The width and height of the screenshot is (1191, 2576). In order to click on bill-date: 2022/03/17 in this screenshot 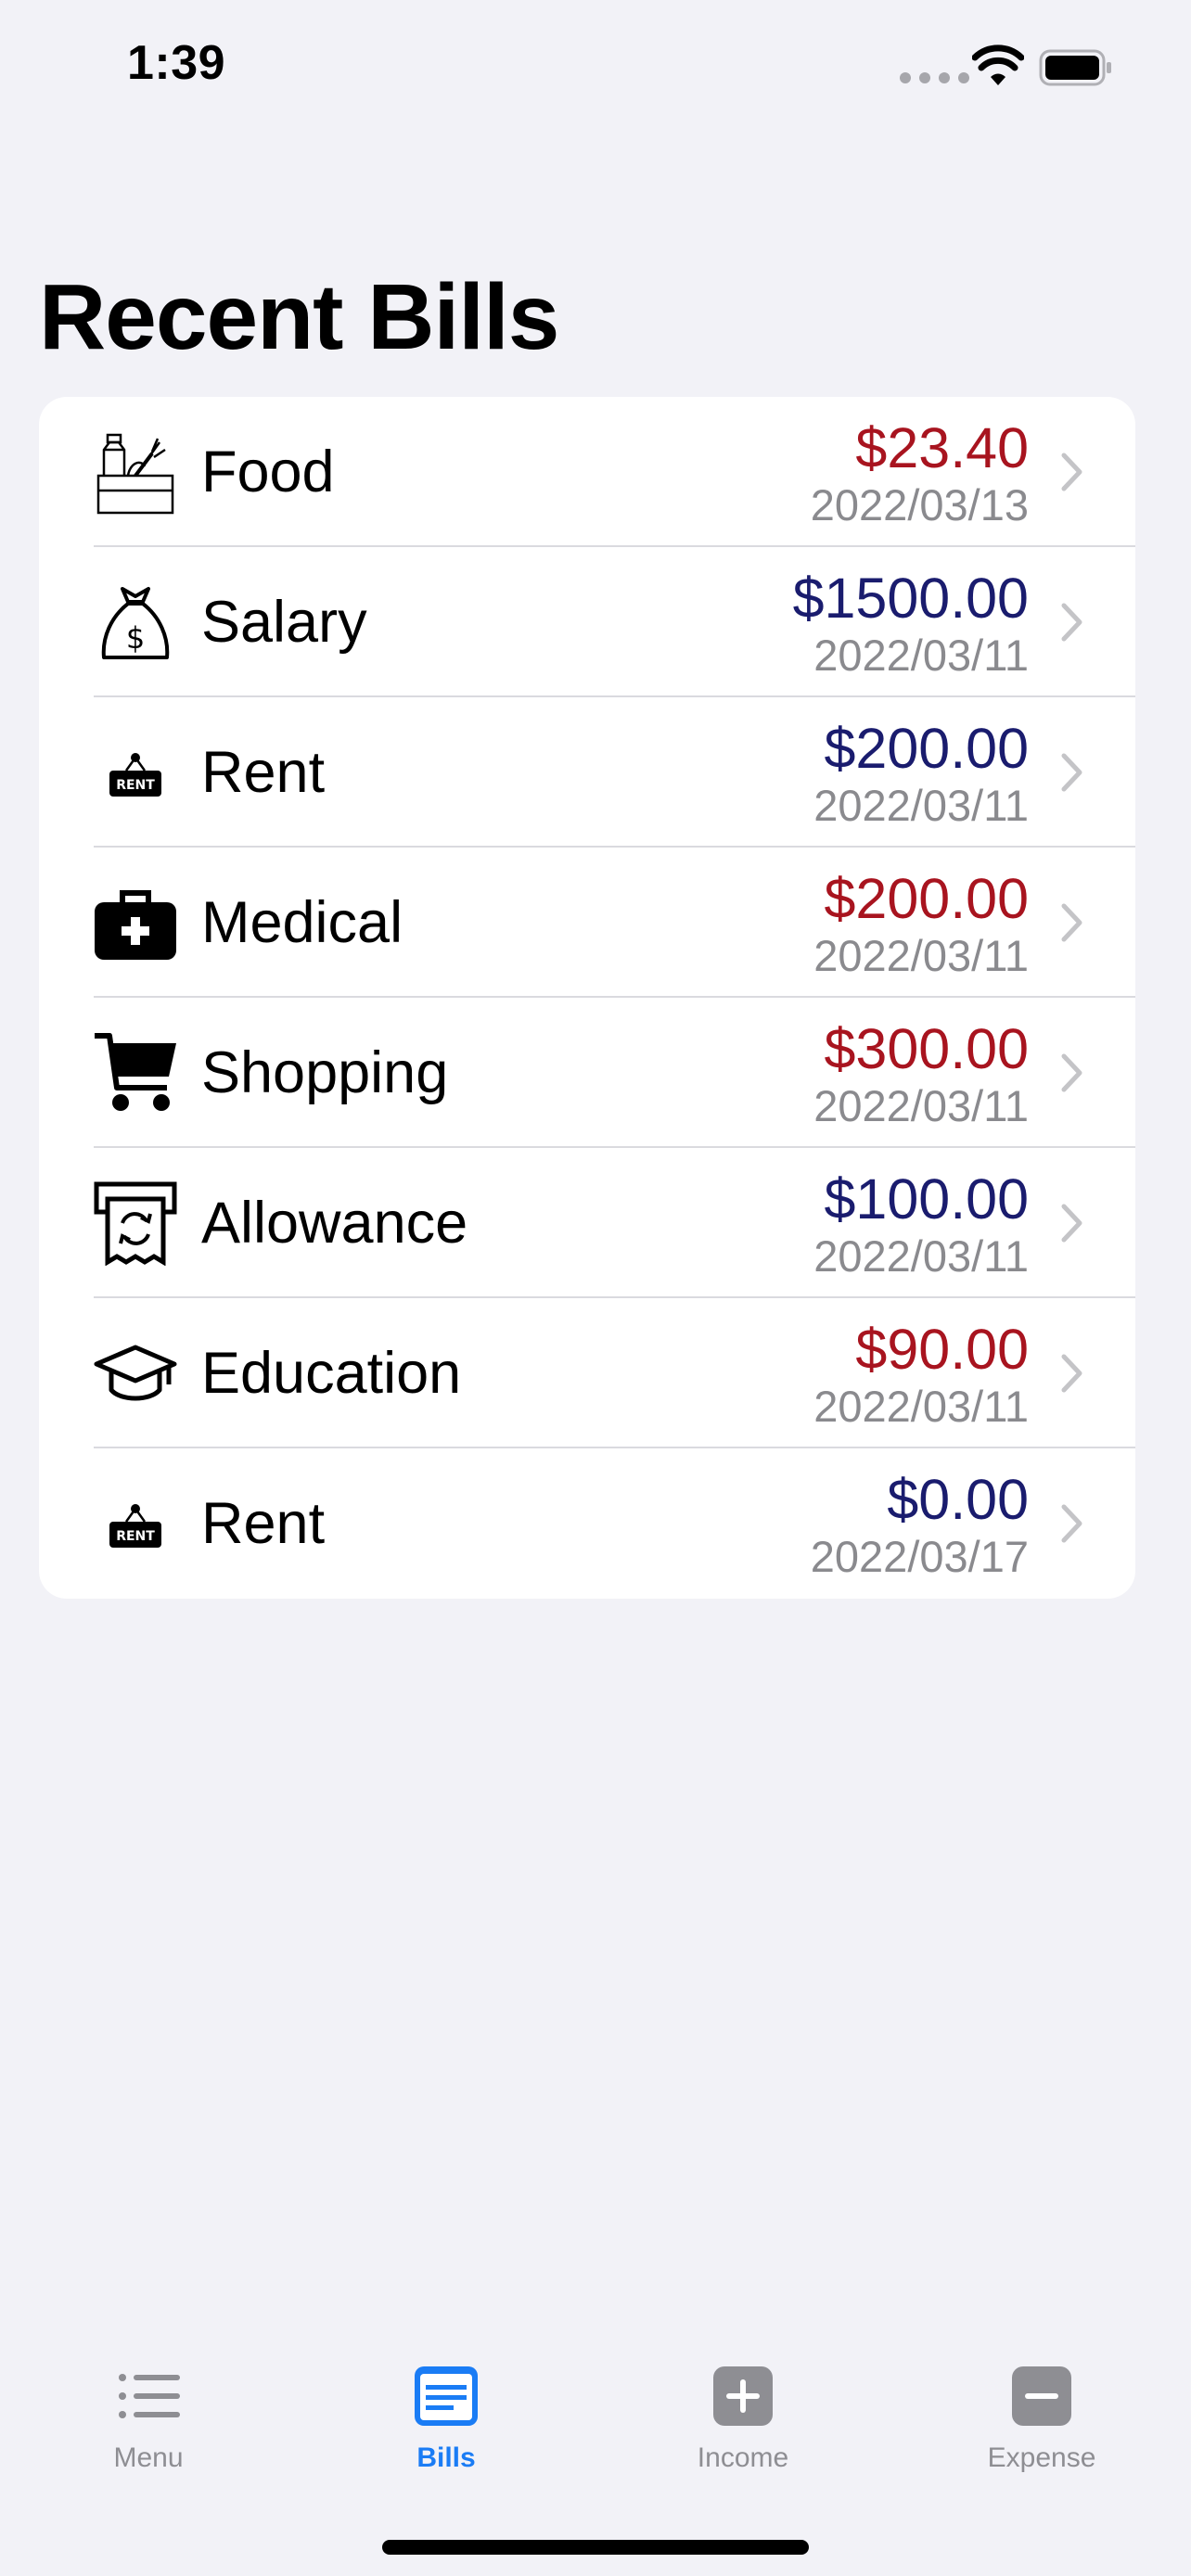, I will do `click(919, 1557)`.